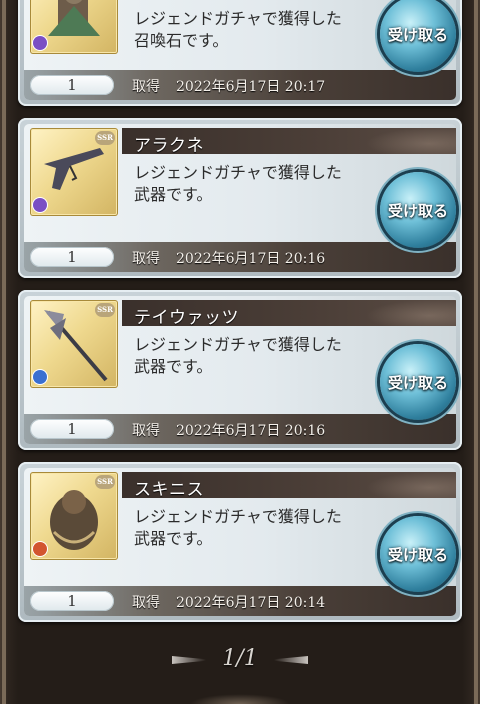 This screenshot has height=704, width=480. I want to click on item-name-bar: アラクネ, so click(289, 142).